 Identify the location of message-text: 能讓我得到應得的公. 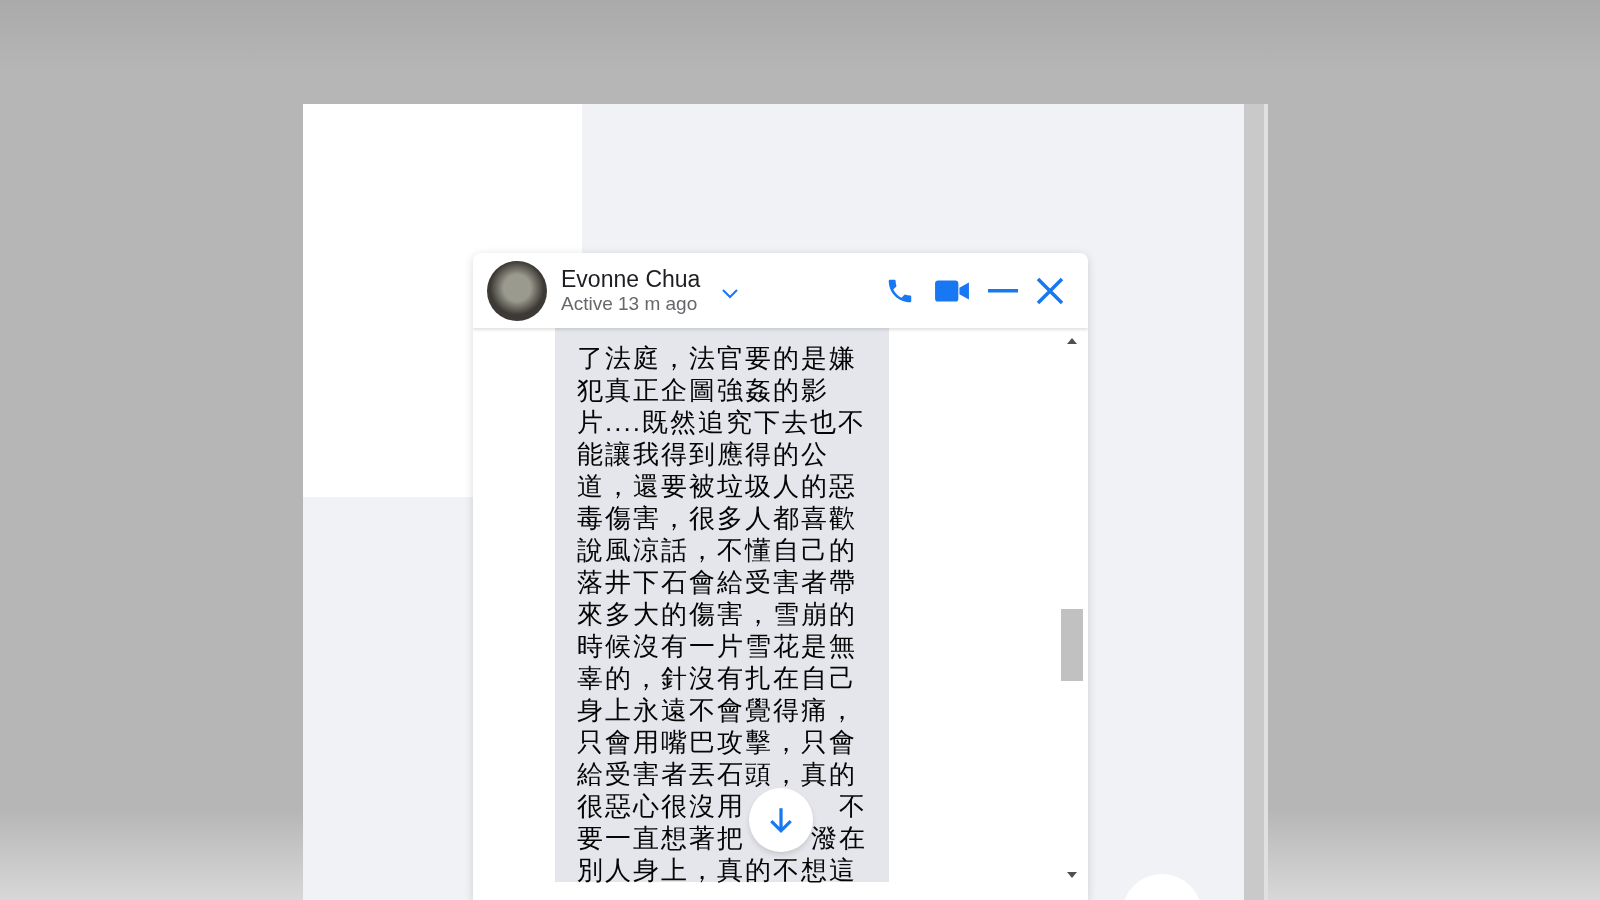
(703, 454).